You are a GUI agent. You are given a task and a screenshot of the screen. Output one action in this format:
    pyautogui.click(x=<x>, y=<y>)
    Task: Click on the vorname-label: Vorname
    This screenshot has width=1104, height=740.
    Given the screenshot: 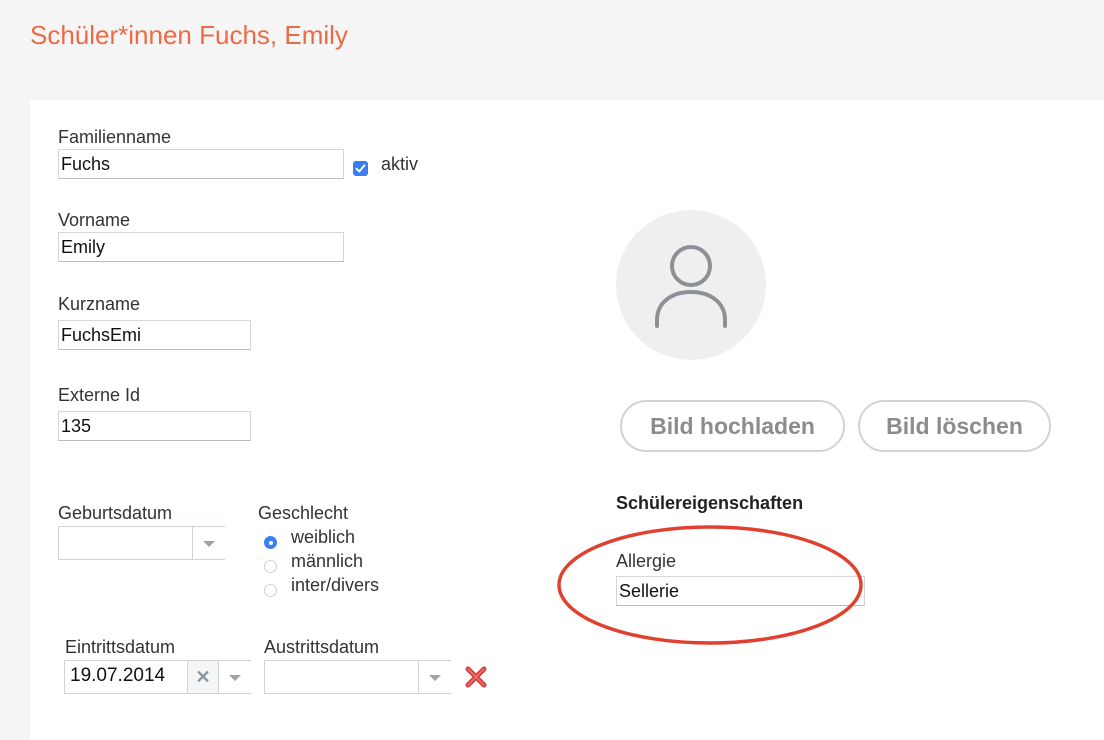 What is the action you would take?
    pyautogui.click(x=94, y=220)
    